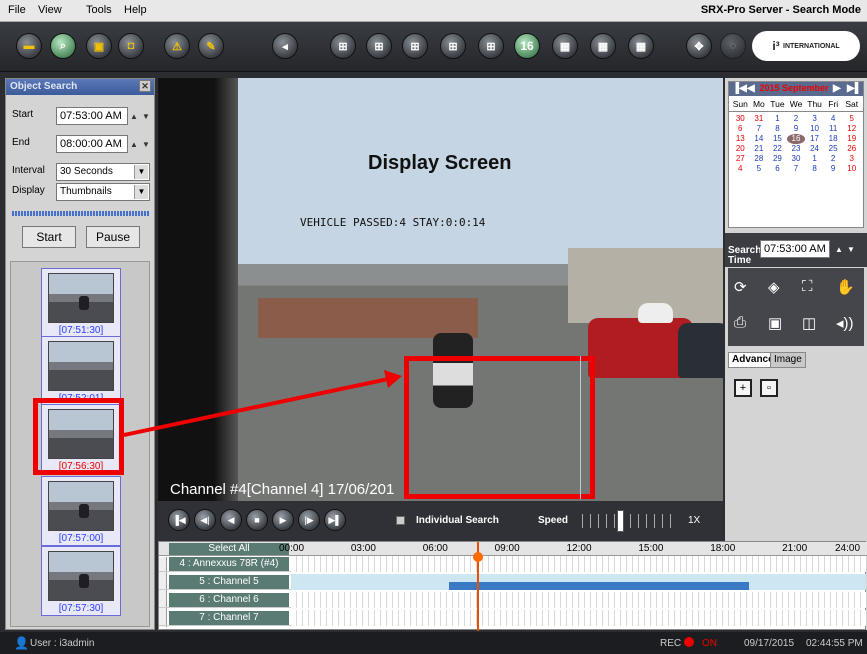 This screenshot has width=867, height=654. Describe the element at coordinates (759, 139) in the screenshot. I see `calendar-day: 14` at that location.